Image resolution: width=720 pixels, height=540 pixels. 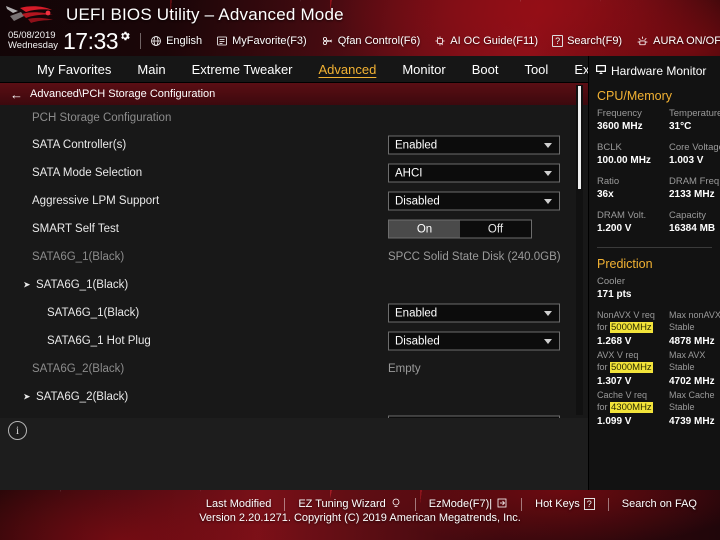 What do you see at coordinates (156, 41) in the screenshot?
I see `globe-icon` at bounding box center [156, 41].